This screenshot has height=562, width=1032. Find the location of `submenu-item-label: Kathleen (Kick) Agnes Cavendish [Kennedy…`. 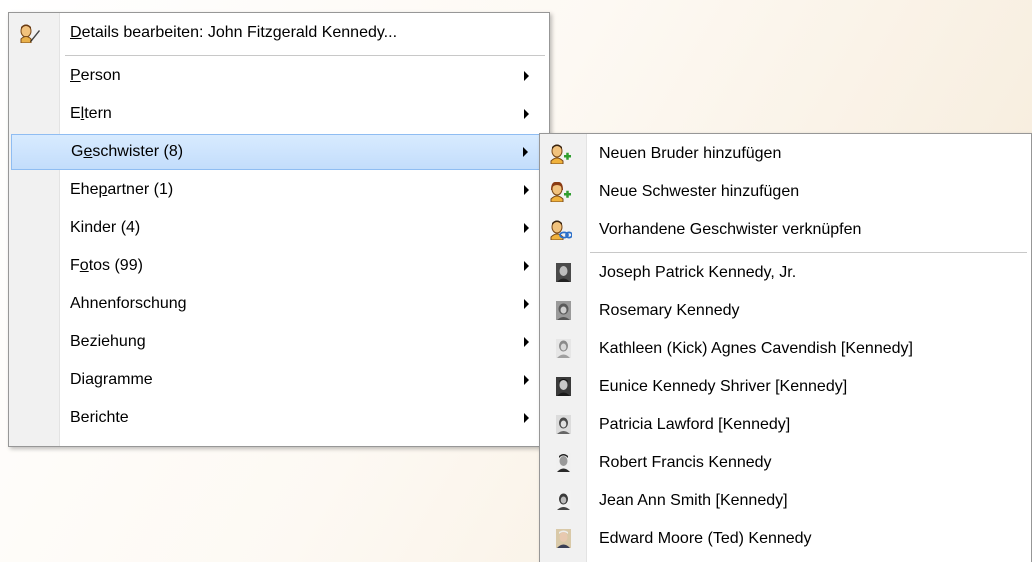

submenu-item-label: Kathleen (Kick) Agnes Cavendish [Kennedy… is located at coordinates (756, 348).